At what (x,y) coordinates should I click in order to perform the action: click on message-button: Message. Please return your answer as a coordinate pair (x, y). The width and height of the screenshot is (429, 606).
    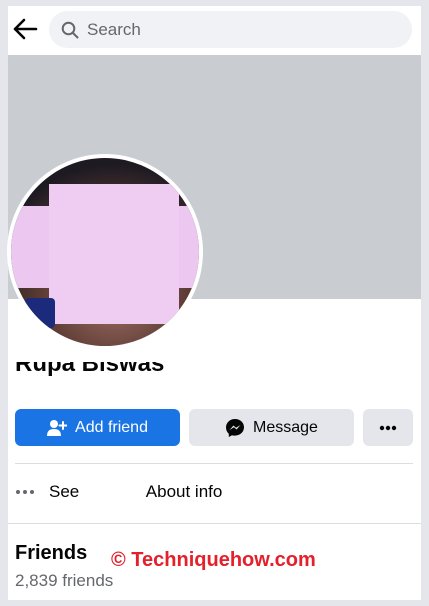
    Looking at the image, I should click on (271, 427).